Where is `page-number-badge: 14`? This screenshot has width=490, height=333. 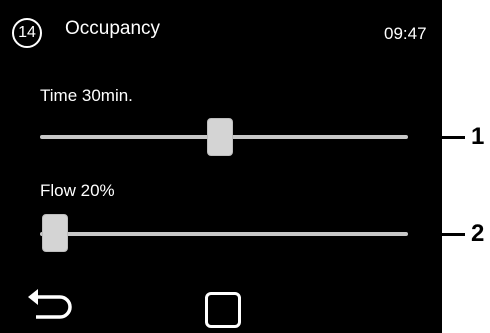
page-number-badge: 14 is located at coordinates (27, 33).